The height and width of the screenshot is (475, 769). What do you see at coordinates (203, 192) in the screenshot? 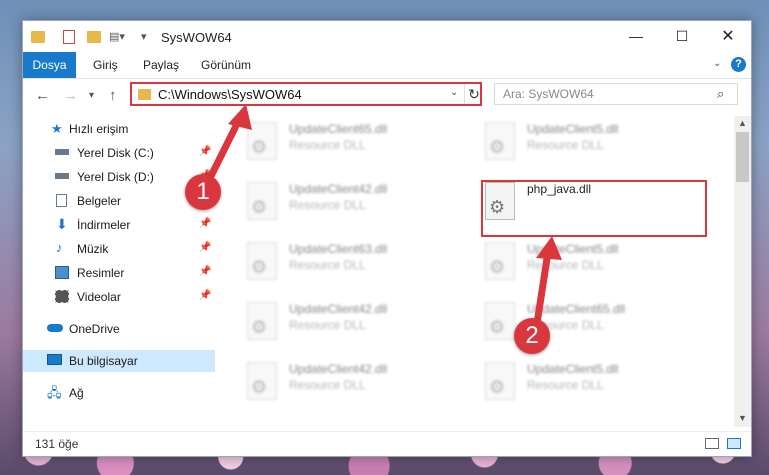
I see `step-1-badge: 1` at bounding box center [203, 192].